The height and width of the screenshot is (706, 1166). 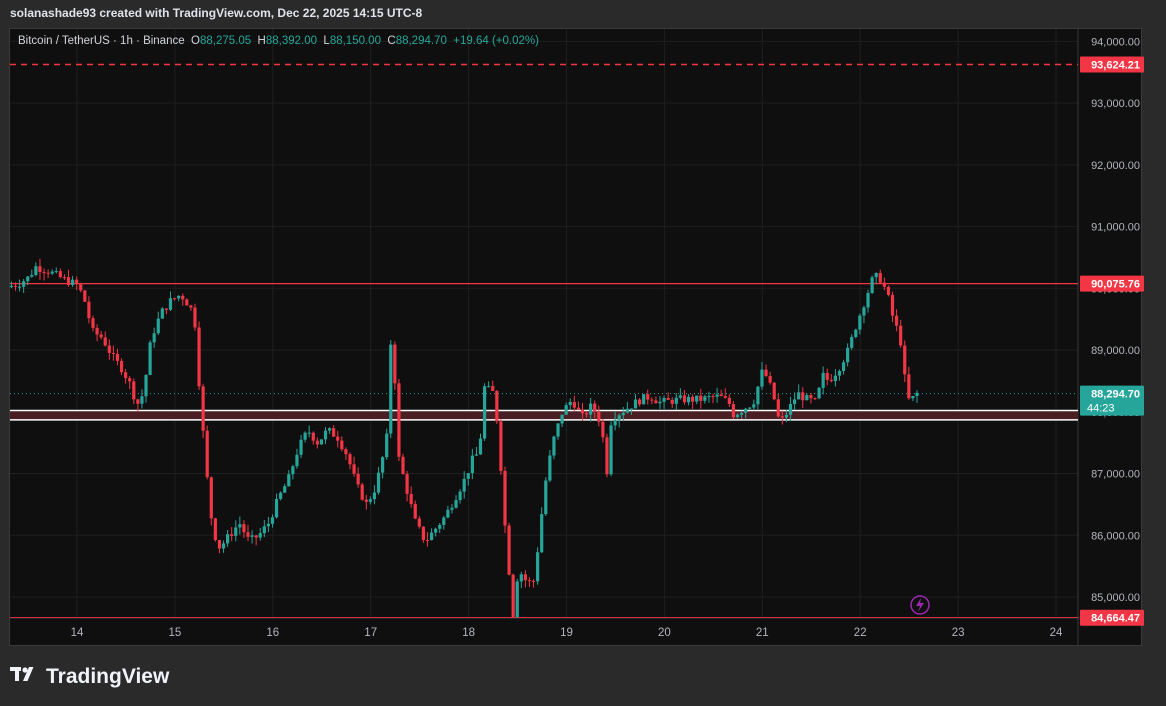 I want to click on lightning-icon, so click(x=920, y=605).